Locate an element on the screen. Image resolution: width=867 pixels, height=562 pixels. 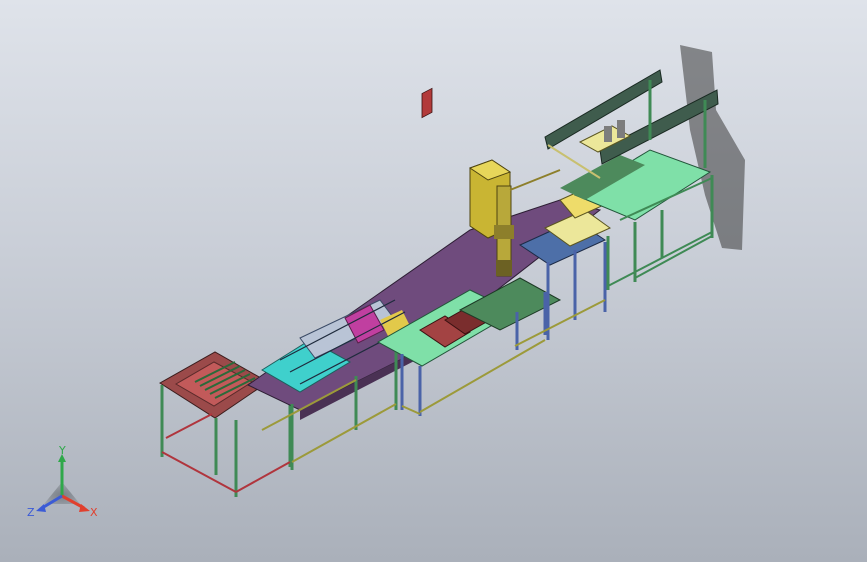
y-axis-label: Y is located at coordinates (62, 451).